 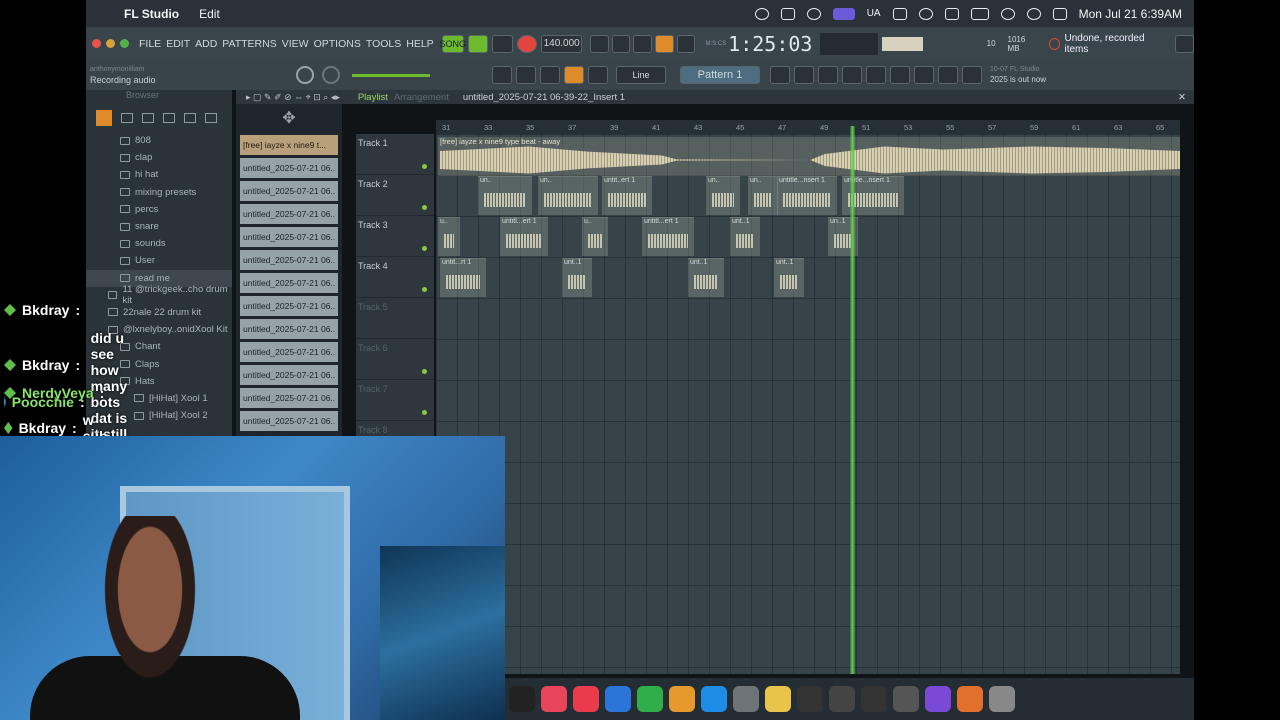 What do you see at coordinates (124, 43) in the screenshot?
I see `zoom-window-button` at bounding box center [124, 43].